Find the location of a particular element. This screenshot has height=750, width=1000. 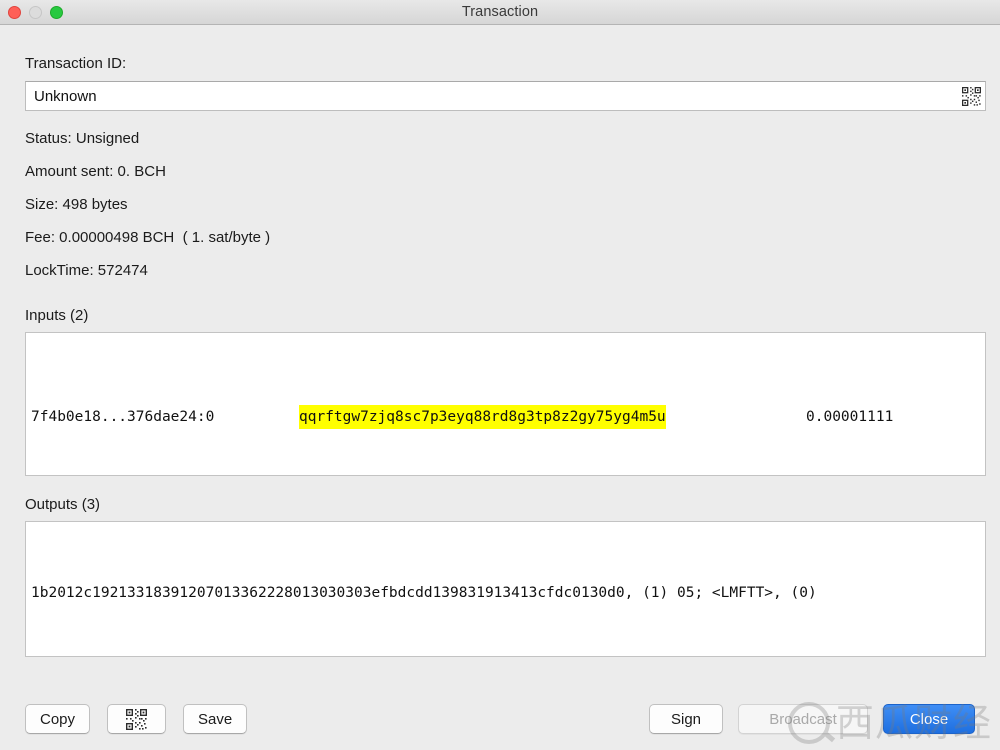

input-amount: 0.00001111 is located at coordinates (850, 417).